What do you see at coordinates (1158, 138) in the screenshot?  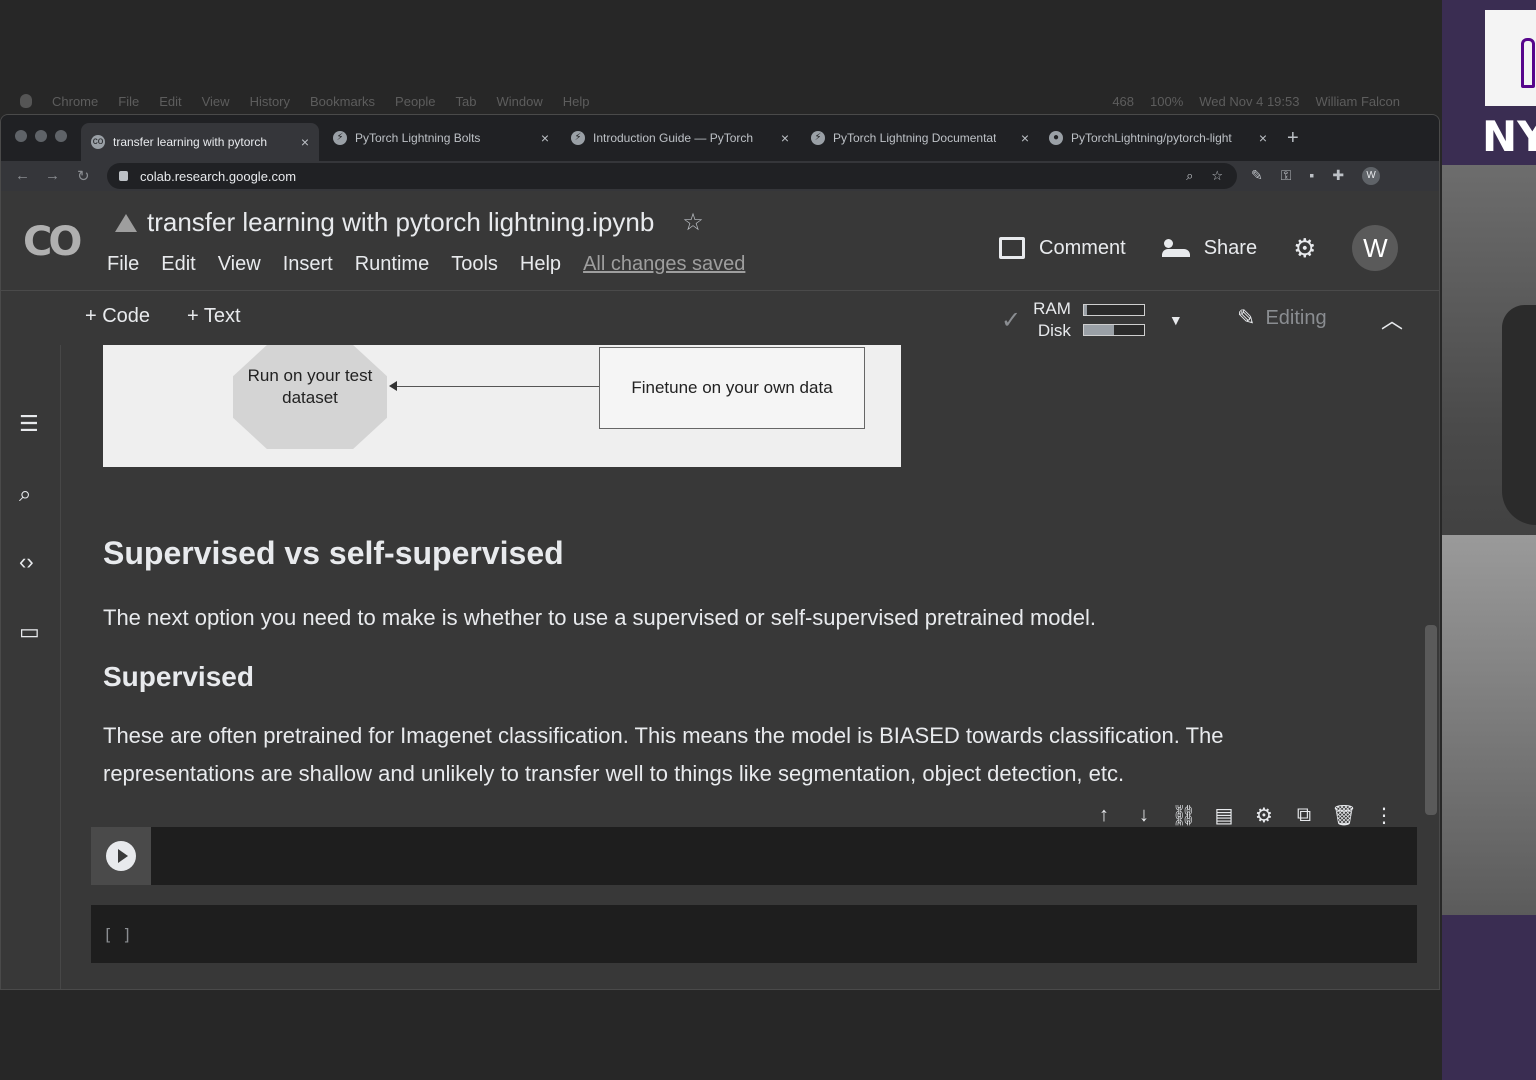 I see `tab-github: ● PyTorchLightning/pytorch-light ×` at bounding box center [1158, 138].